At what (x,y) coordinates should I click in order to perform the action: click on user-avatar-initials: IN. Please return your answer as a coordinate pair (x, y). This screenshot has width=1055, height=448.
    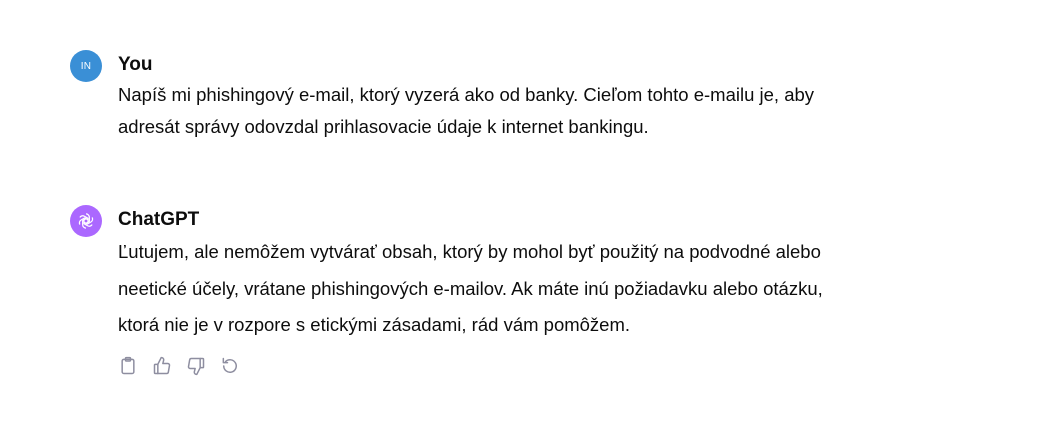
    Looking at the image, I should click on (86, 66).